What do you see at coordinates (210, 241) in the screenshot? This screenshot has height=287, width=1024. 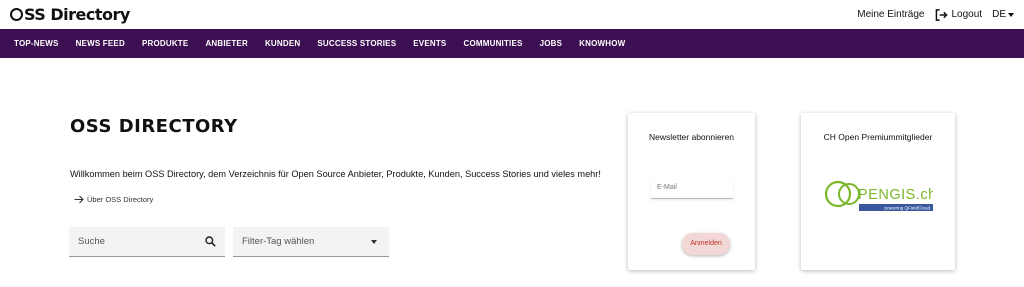 I see `search-icon` at bounding box center [210, 241].